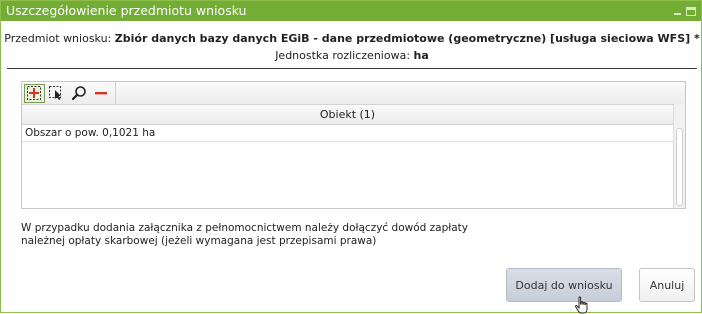 The width and height of the screenshot is (702, 314). What do you see at coordinates (677, 11) in the screenshot?
I see `minimize-icon` at bounding box center [677, 11].